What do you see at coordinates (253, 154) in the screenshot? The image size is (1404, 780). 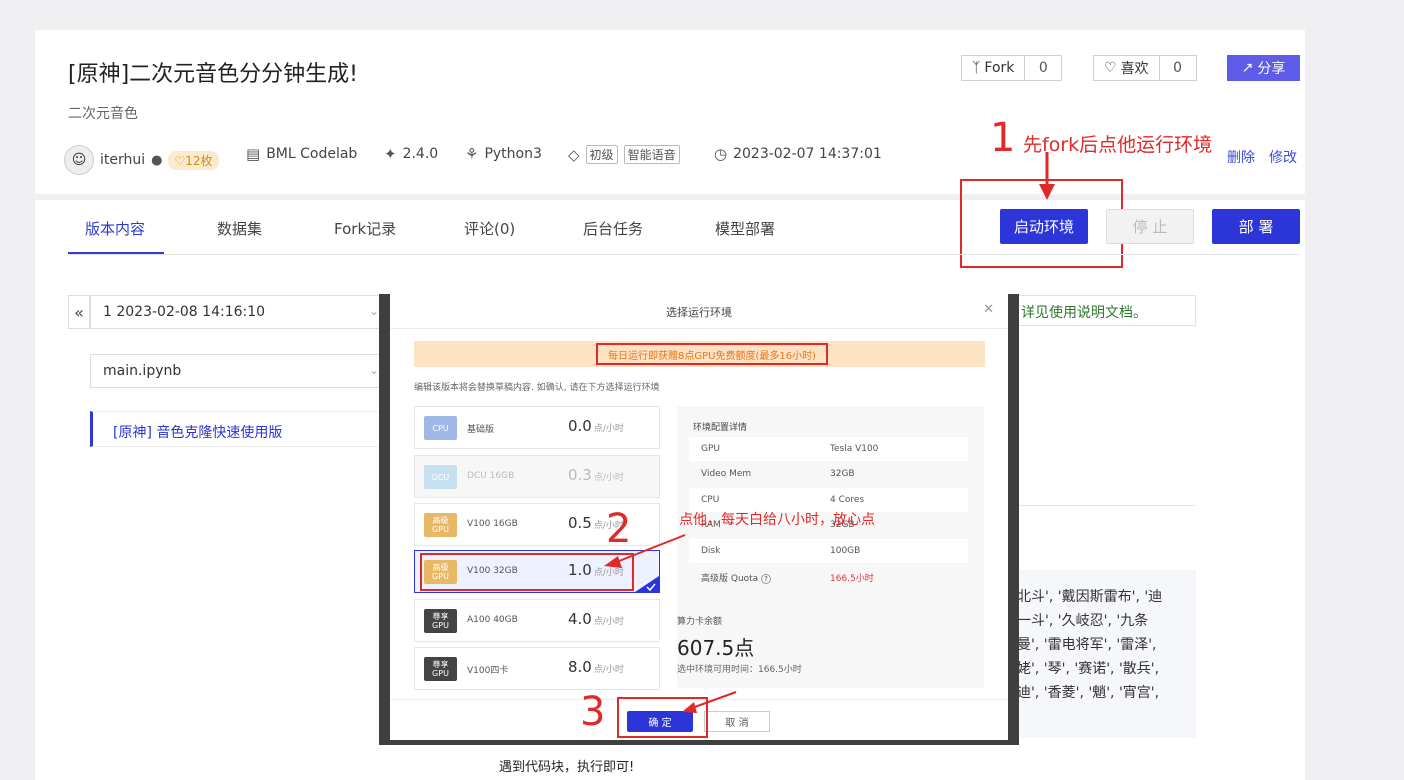 I see `document-icon: ▤` at bounding box center [253, 154].